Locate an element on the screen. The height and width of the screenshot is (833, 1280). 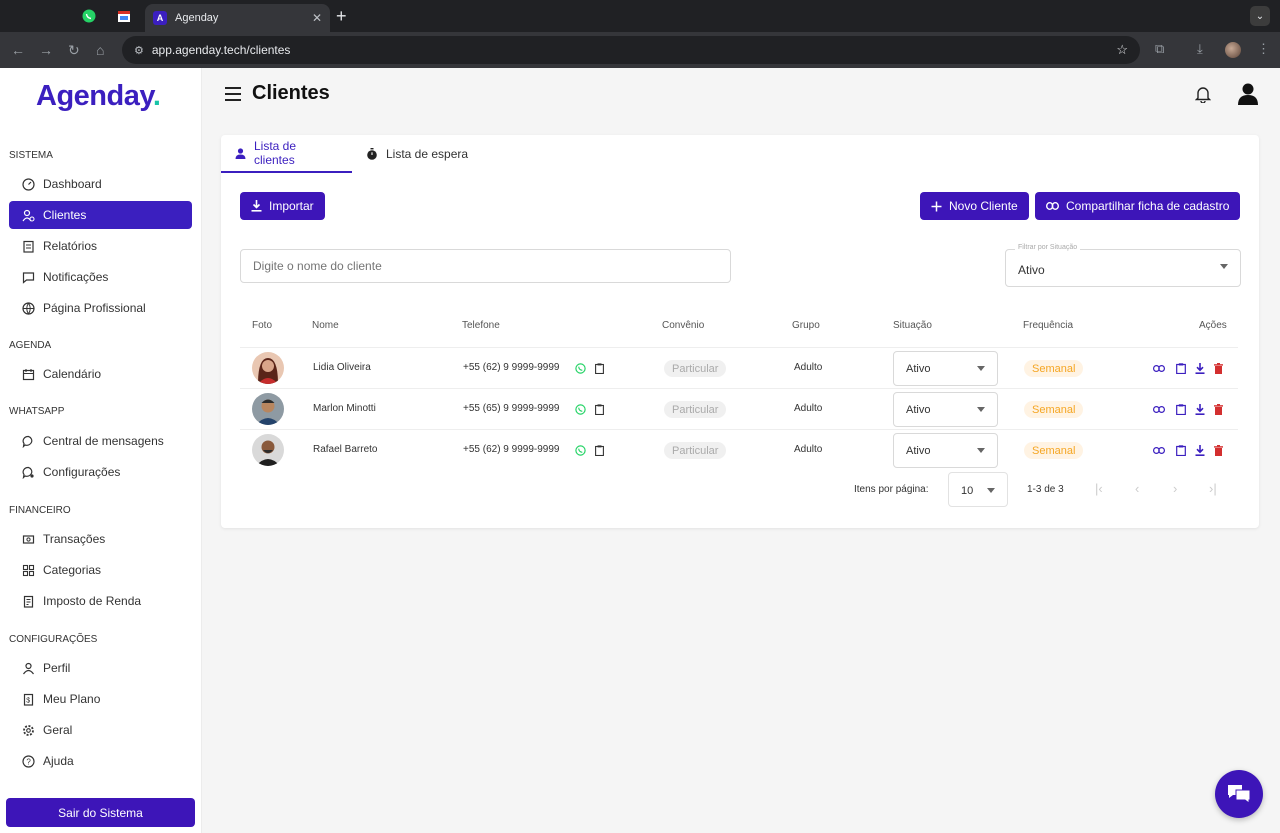
user-account-icon is located at coordinates (1248, 96).